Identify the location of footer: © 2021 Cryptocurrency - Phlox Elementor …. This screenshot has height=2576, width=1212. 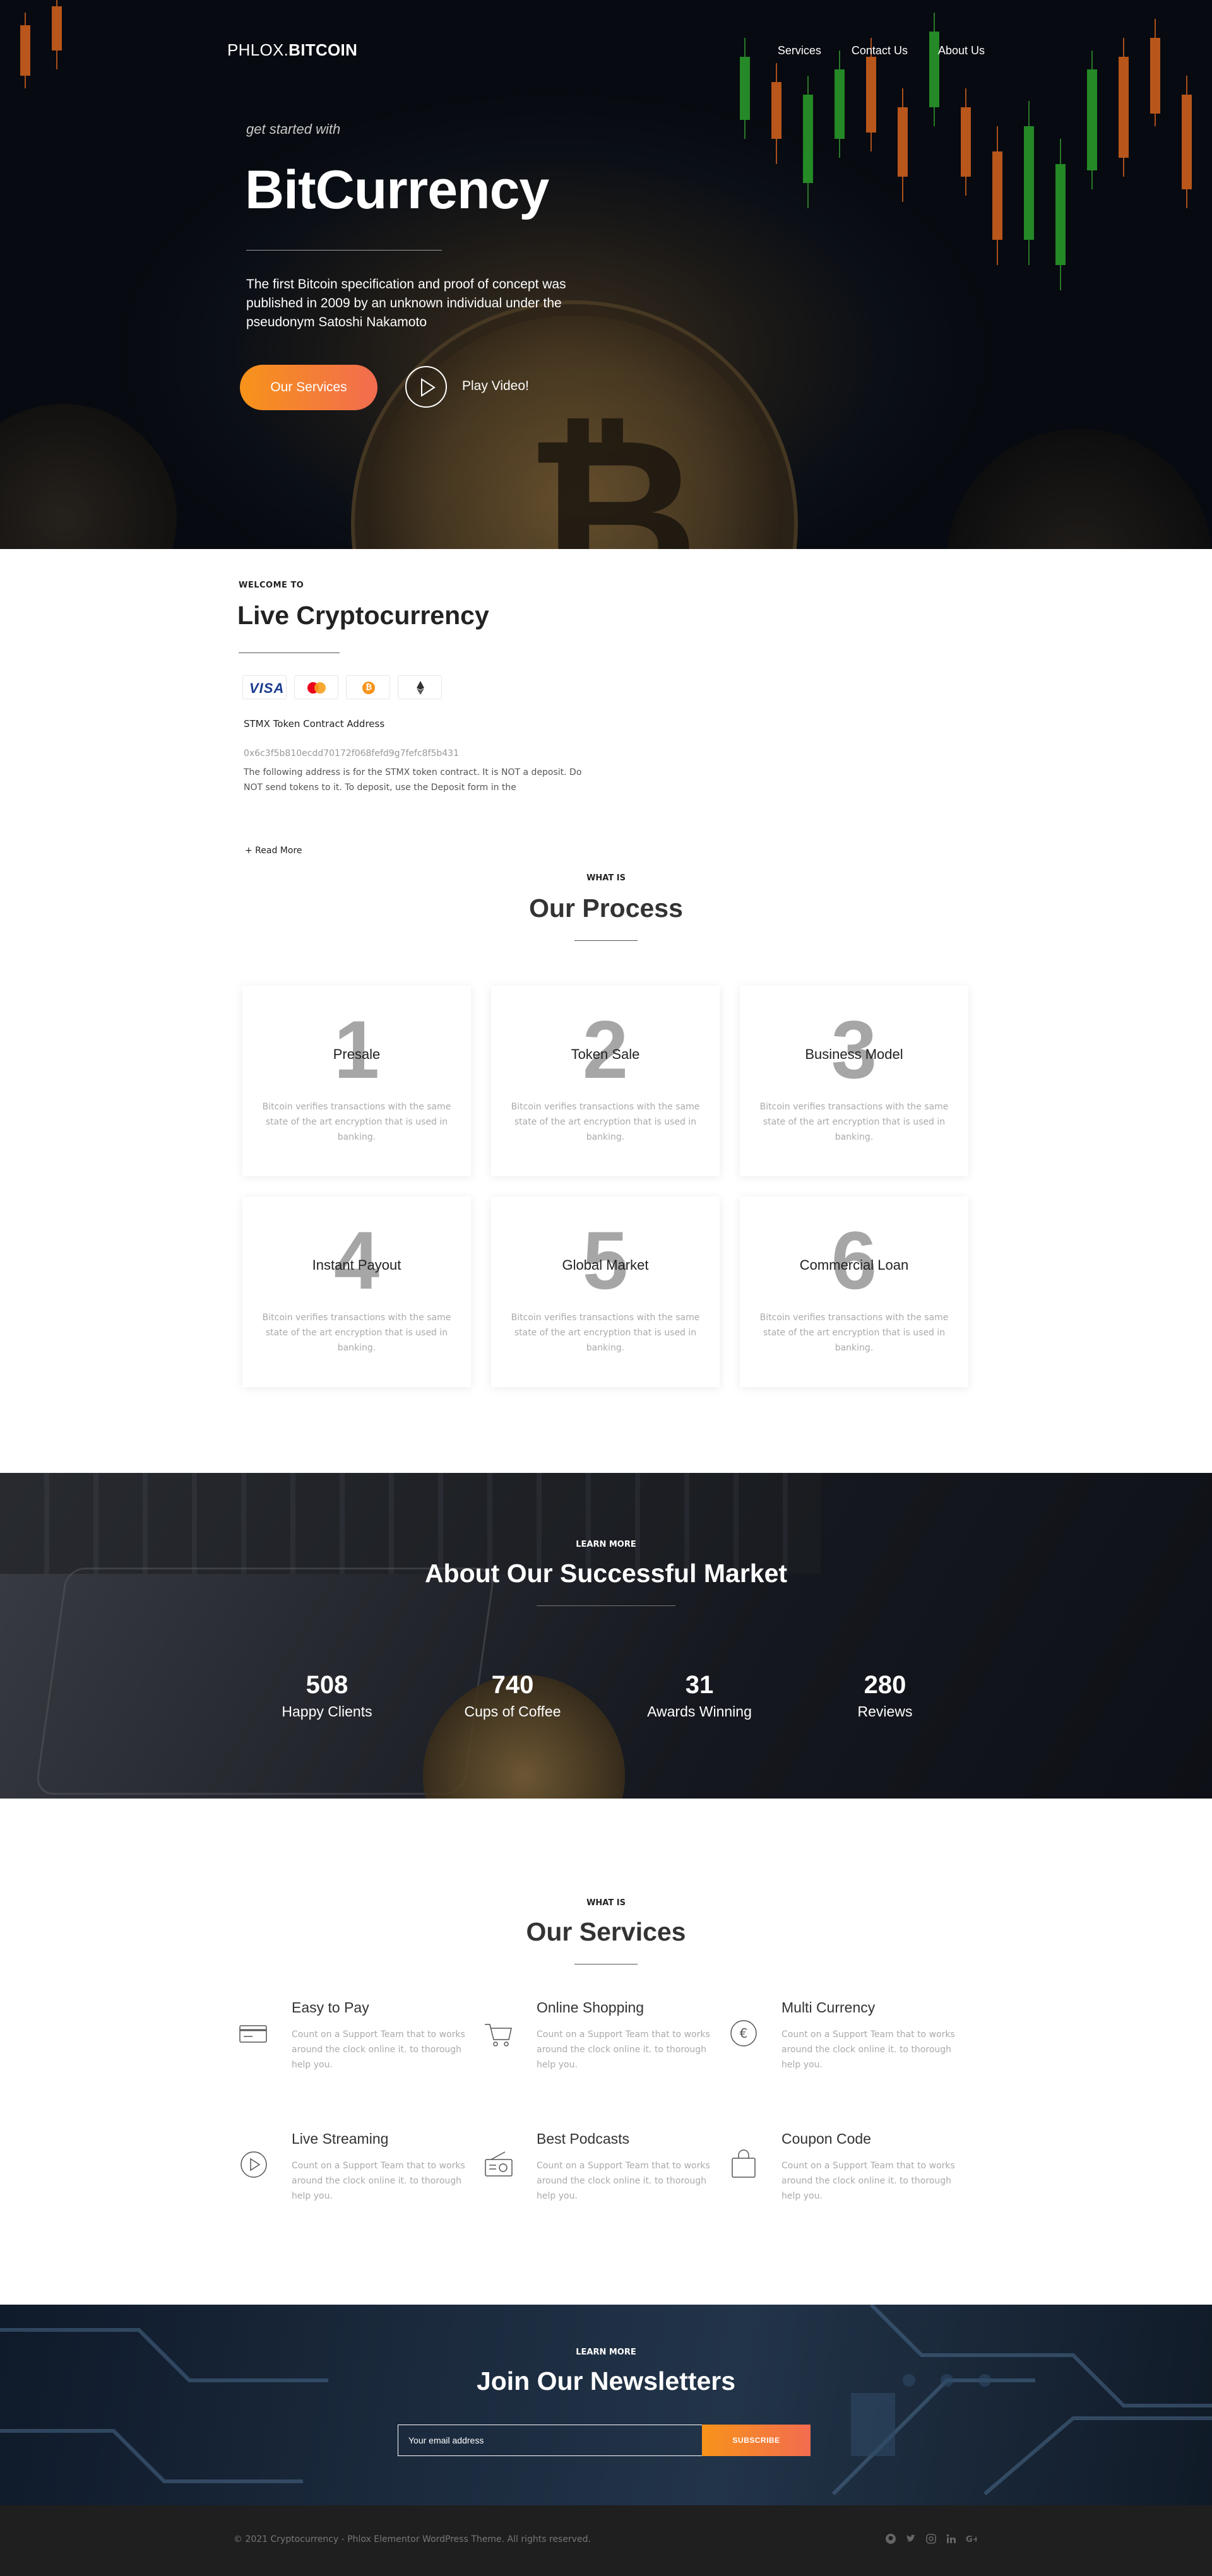
(606, 2540).